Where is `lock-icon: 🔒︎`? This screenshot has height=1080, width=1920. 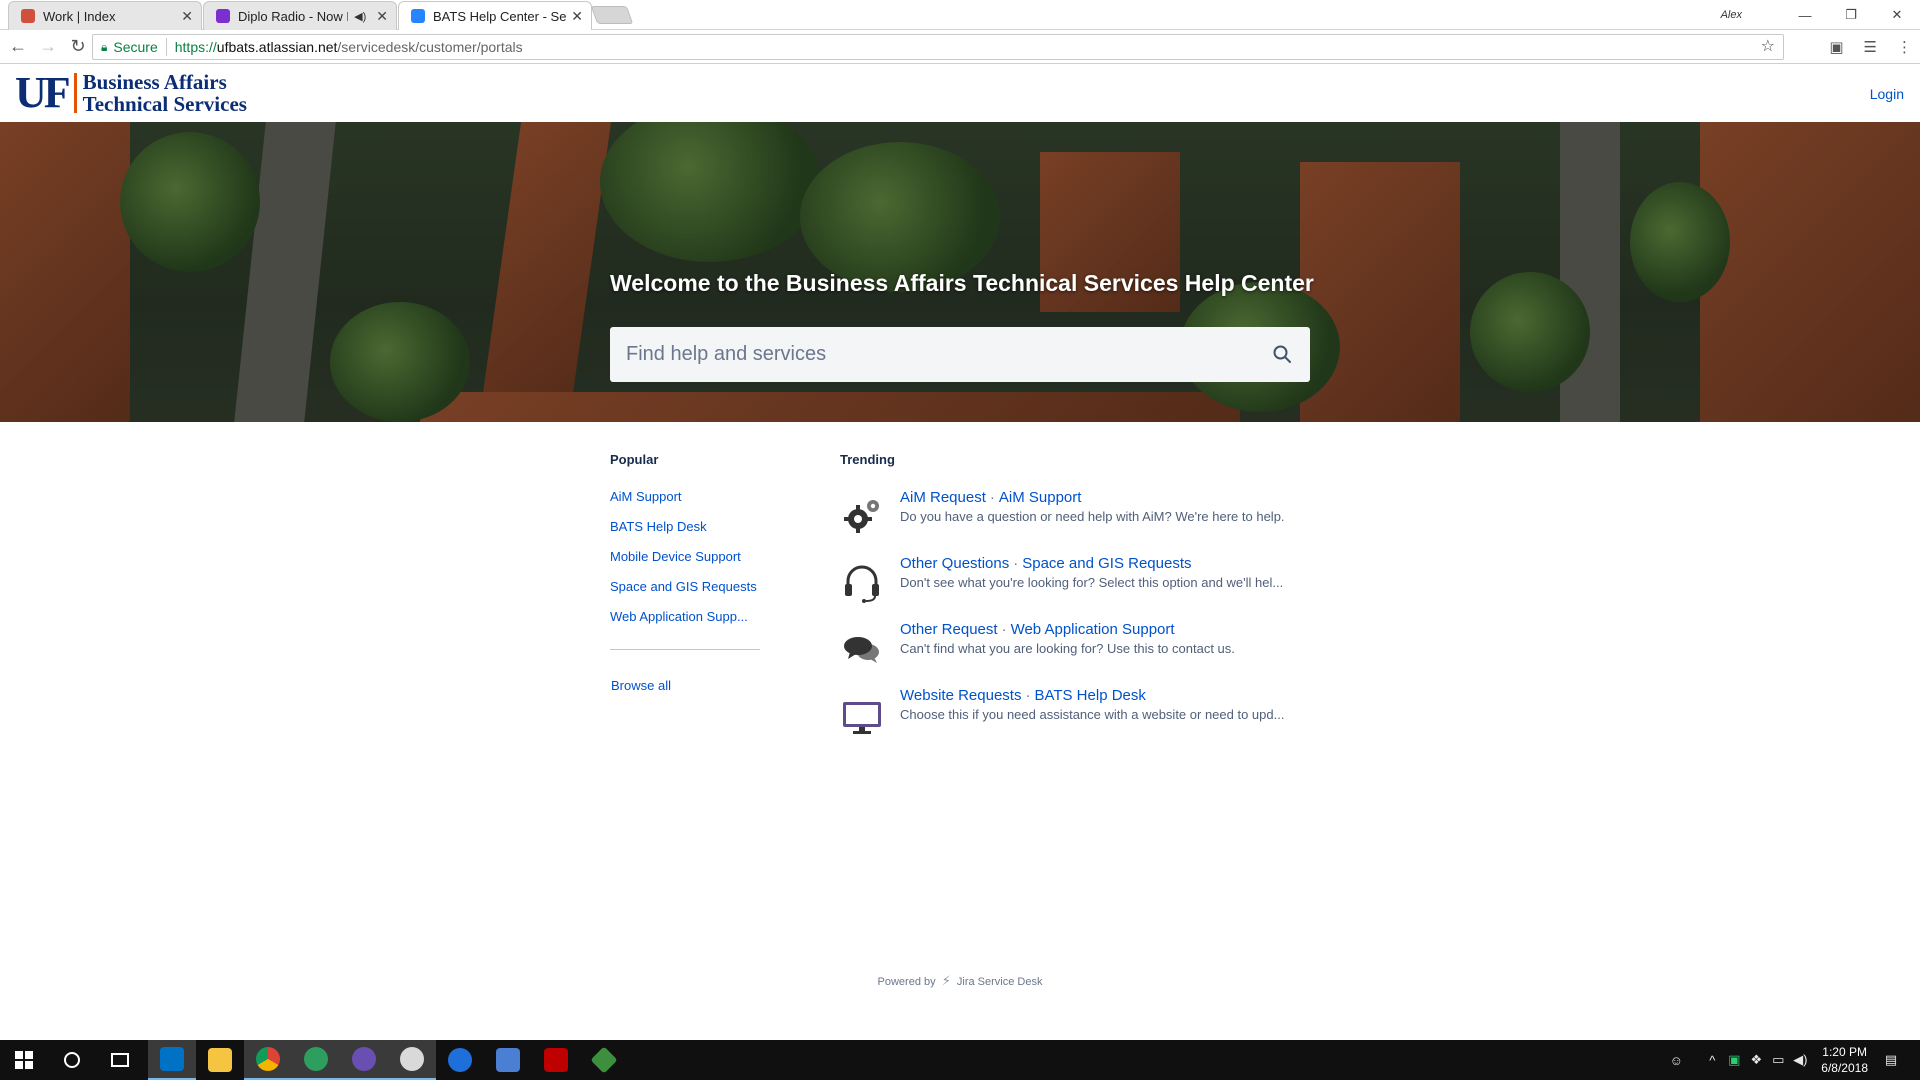
lock-icon: 🔒︎ is located at coordinates (104, 47).